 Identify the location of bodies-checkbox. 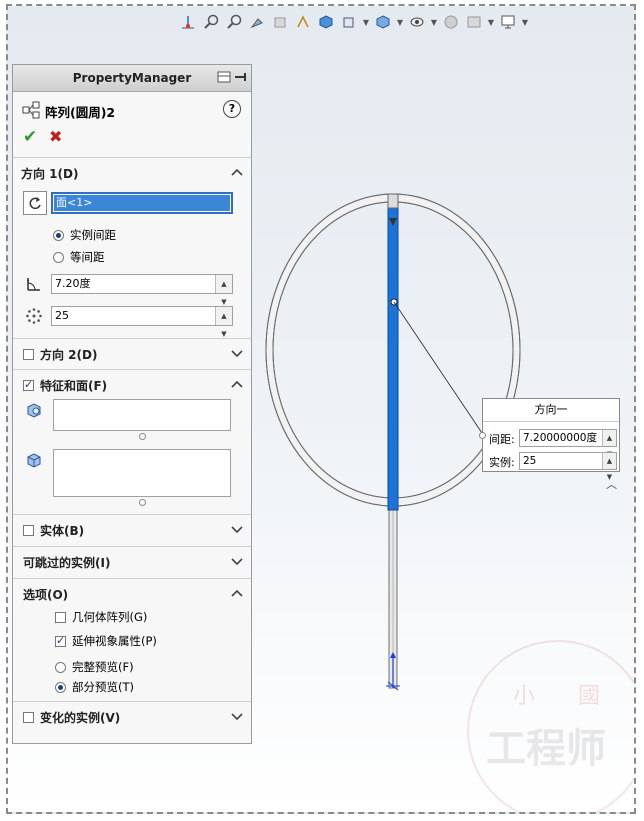
(28, 530).